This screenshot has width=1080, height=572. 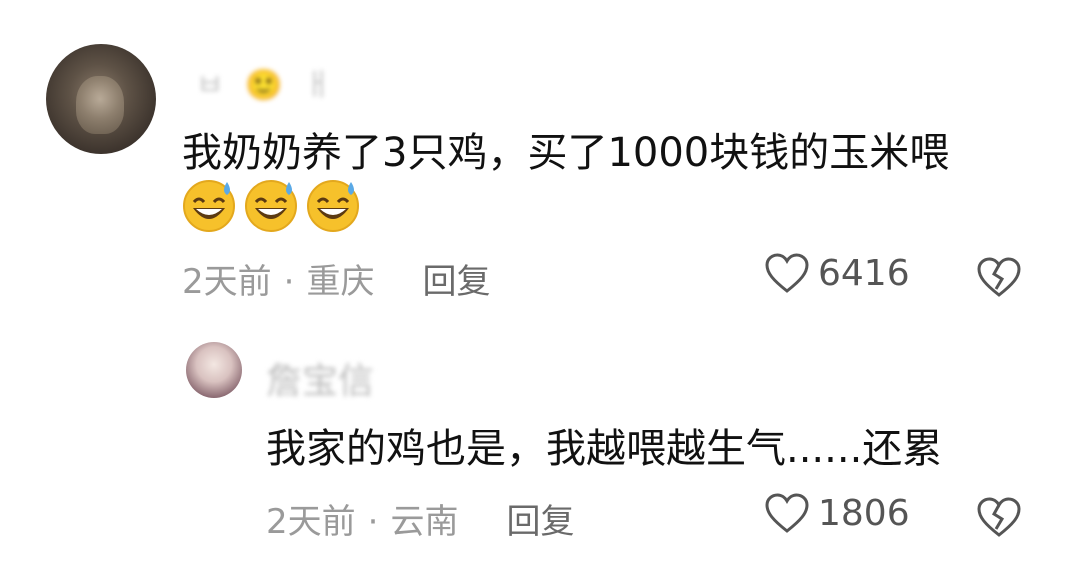 What do you see at coordinates (320, 378) in the screenshot?
I see `username: 詹宝信` at bounding box center [320, 378].